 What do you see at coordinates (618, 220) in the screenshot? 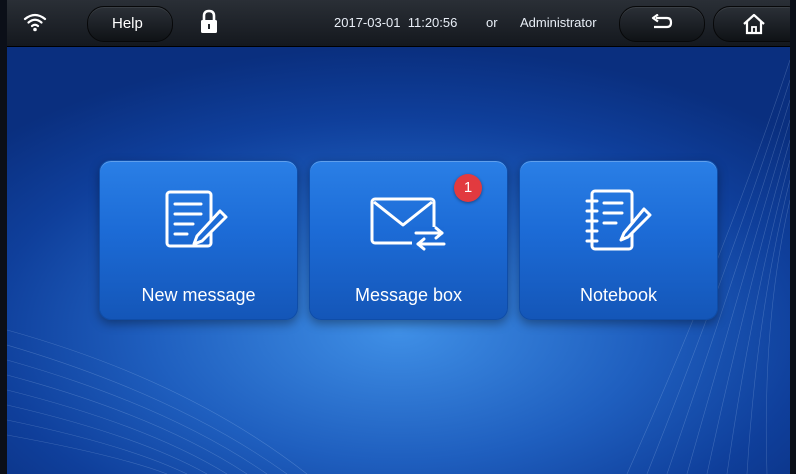
I see `notebook-icon` at bounding box center [618, 220].